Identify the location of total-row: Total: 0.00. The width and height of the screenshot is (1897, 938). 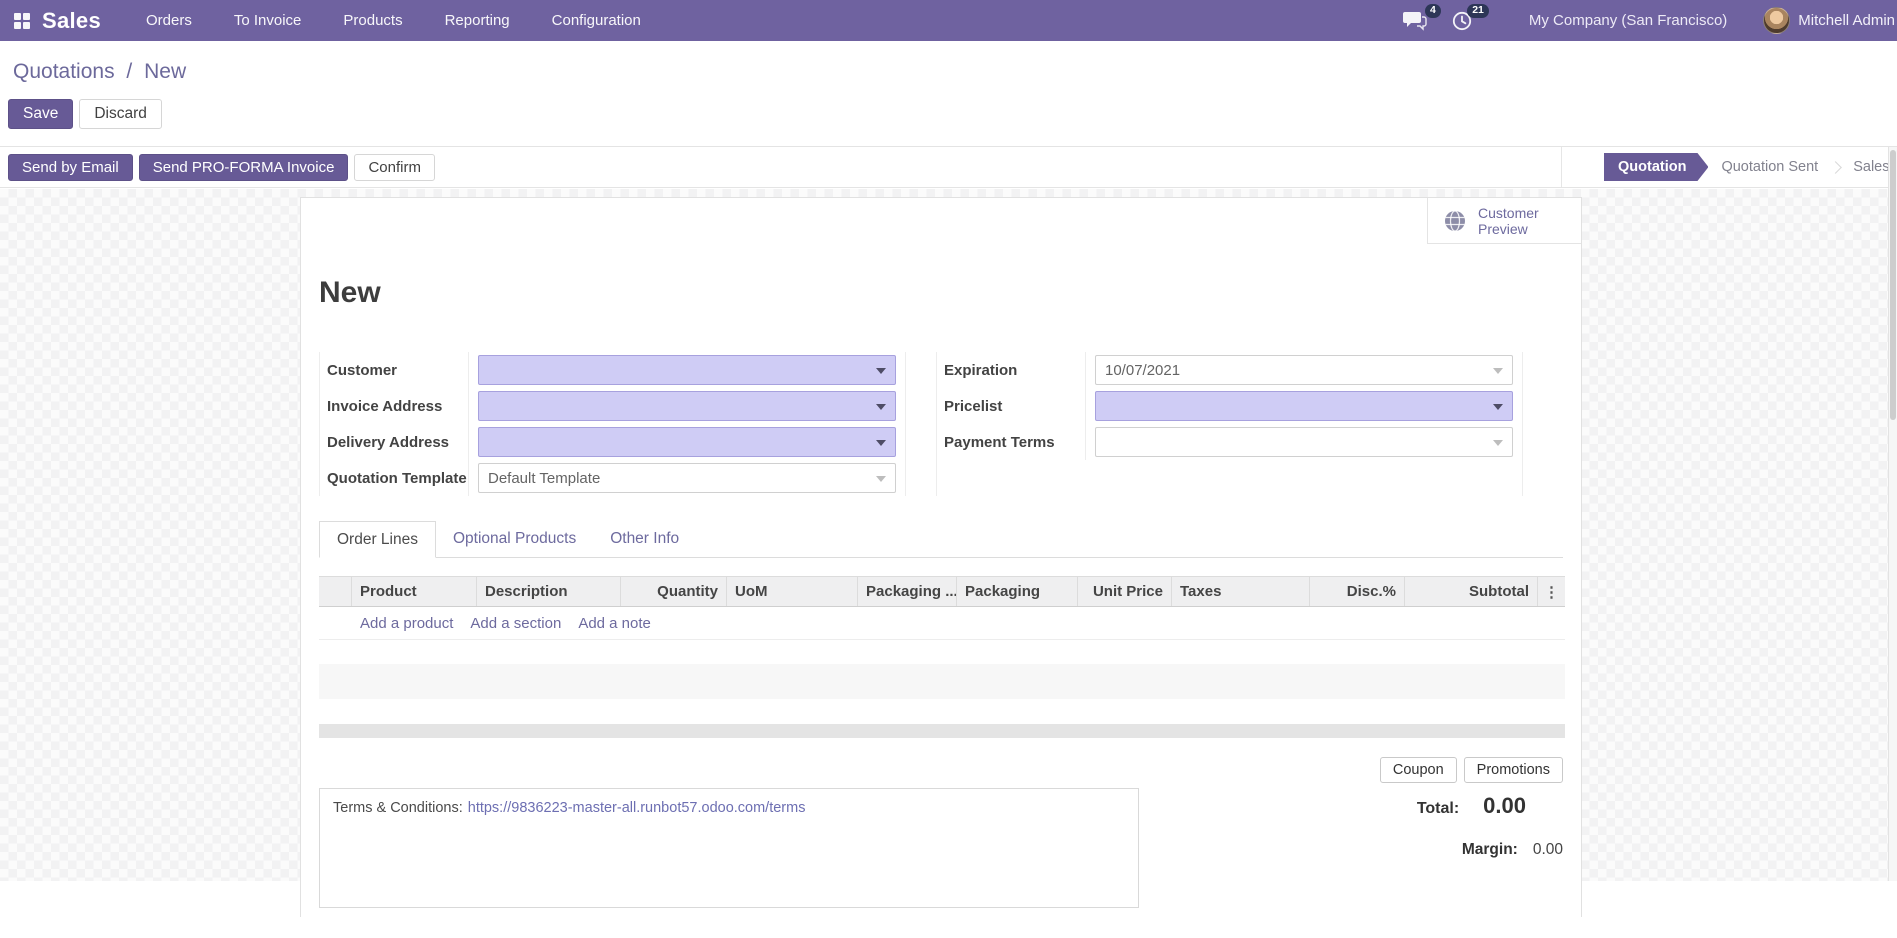
(1453, 806).